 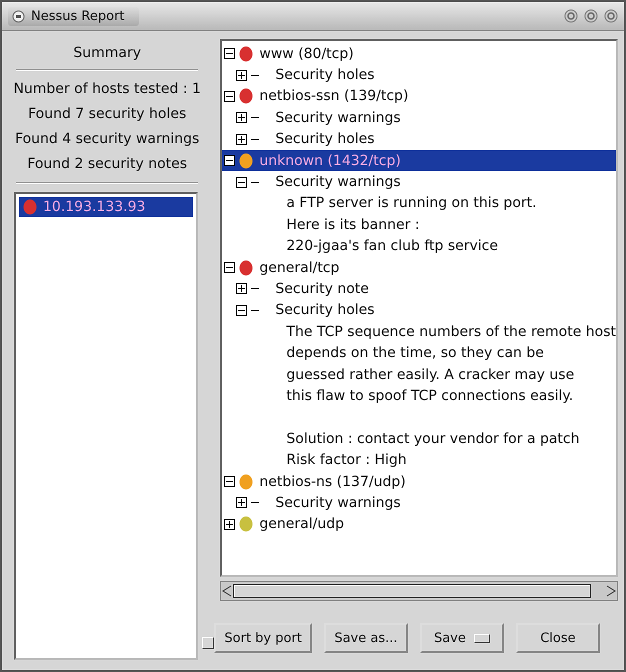 What do you see at coordinates (263, 638) in the screenshot?
I see `sort-toggle-button: Sort by port` at bounding box center [263, 638].